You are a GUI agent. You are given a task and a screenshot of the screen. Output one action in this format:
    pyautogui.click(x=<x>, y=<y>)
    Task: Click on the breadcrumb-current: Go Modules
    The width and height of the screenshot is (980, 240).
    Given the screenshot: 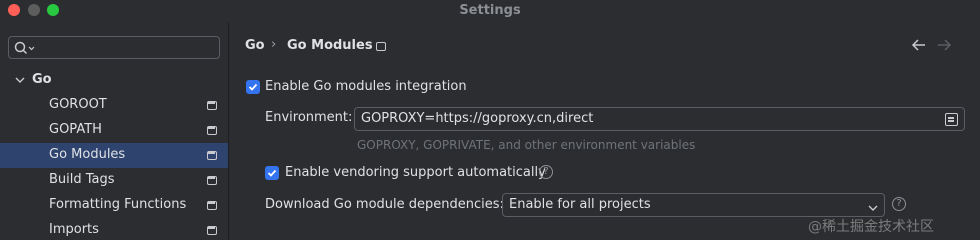 What is the action you would take?
    pyautogui.click(x=330, y=45)
    